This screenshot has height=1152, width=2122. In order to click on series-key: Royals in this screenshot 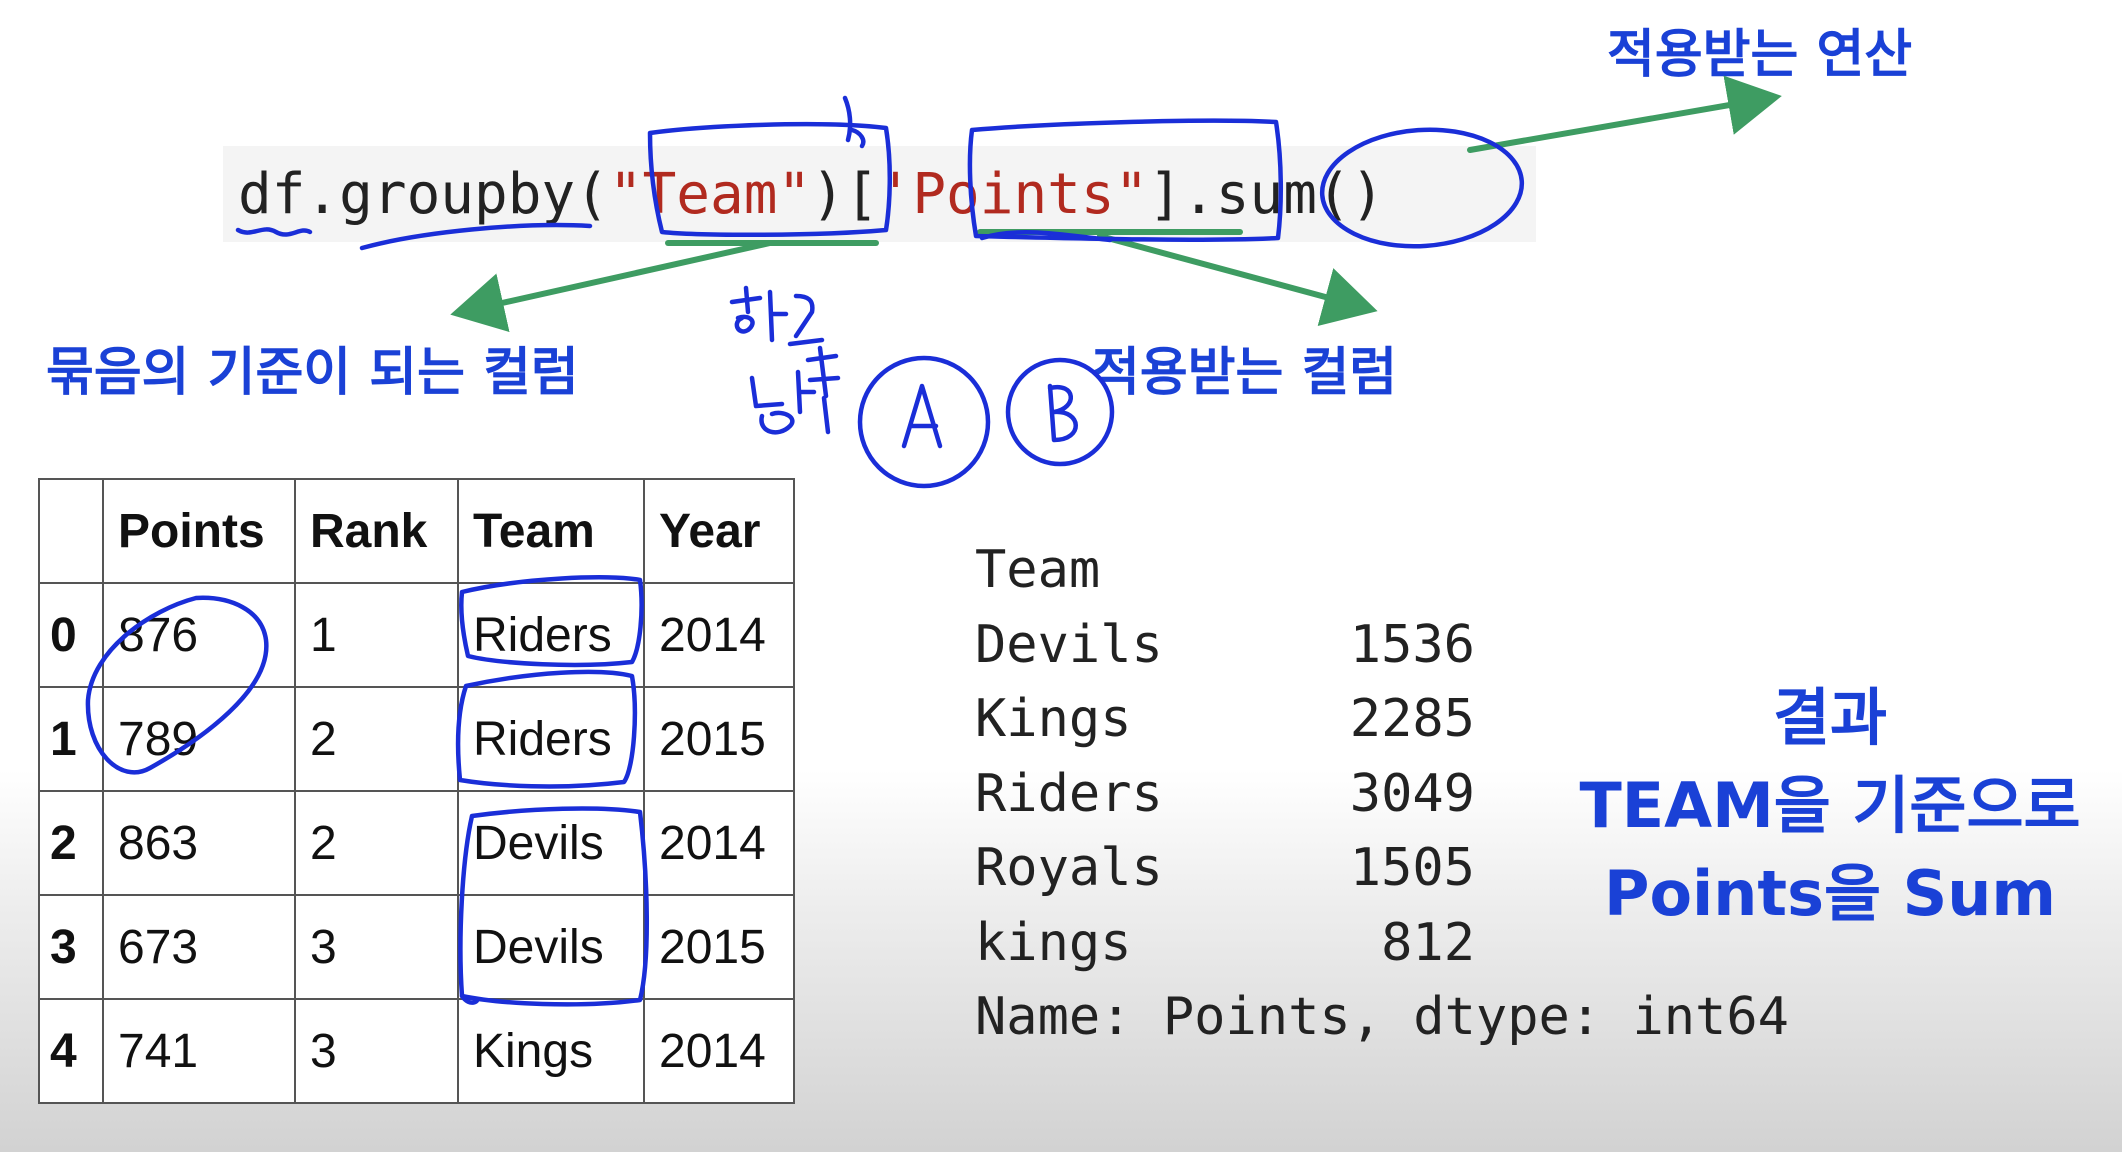, I will do `click(1069, 868)`.